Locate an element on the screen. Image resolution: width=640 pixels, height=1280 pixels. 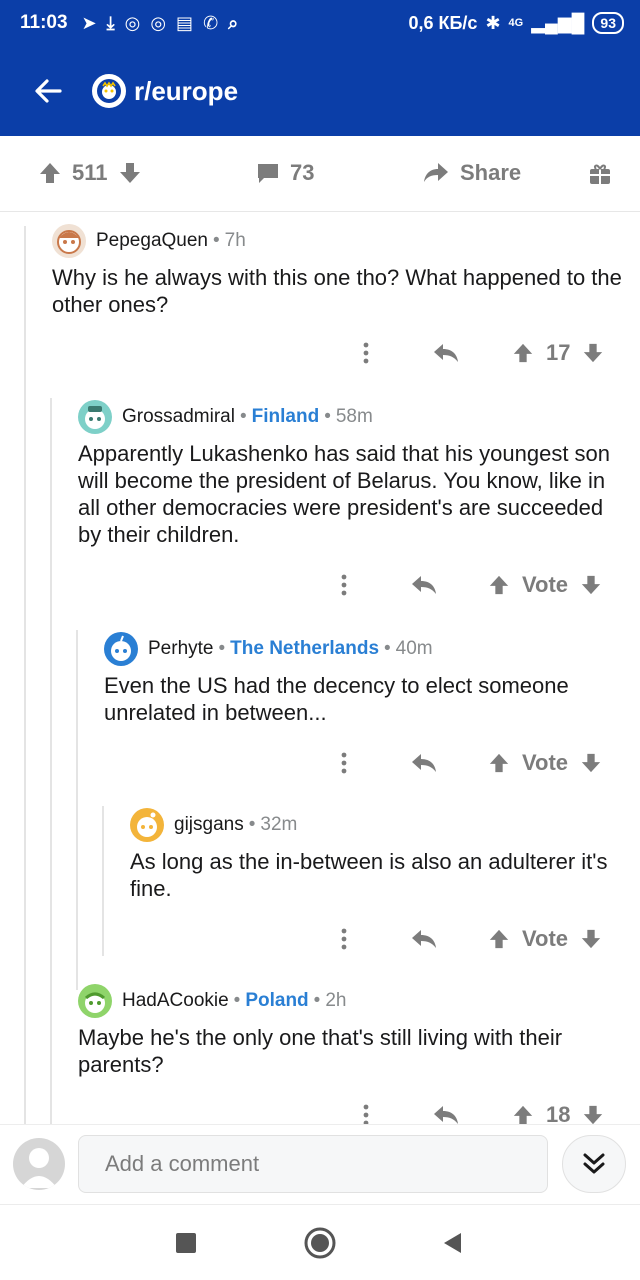
signal-icon: ▂▄▆█ is located at coordinates (558, 22).